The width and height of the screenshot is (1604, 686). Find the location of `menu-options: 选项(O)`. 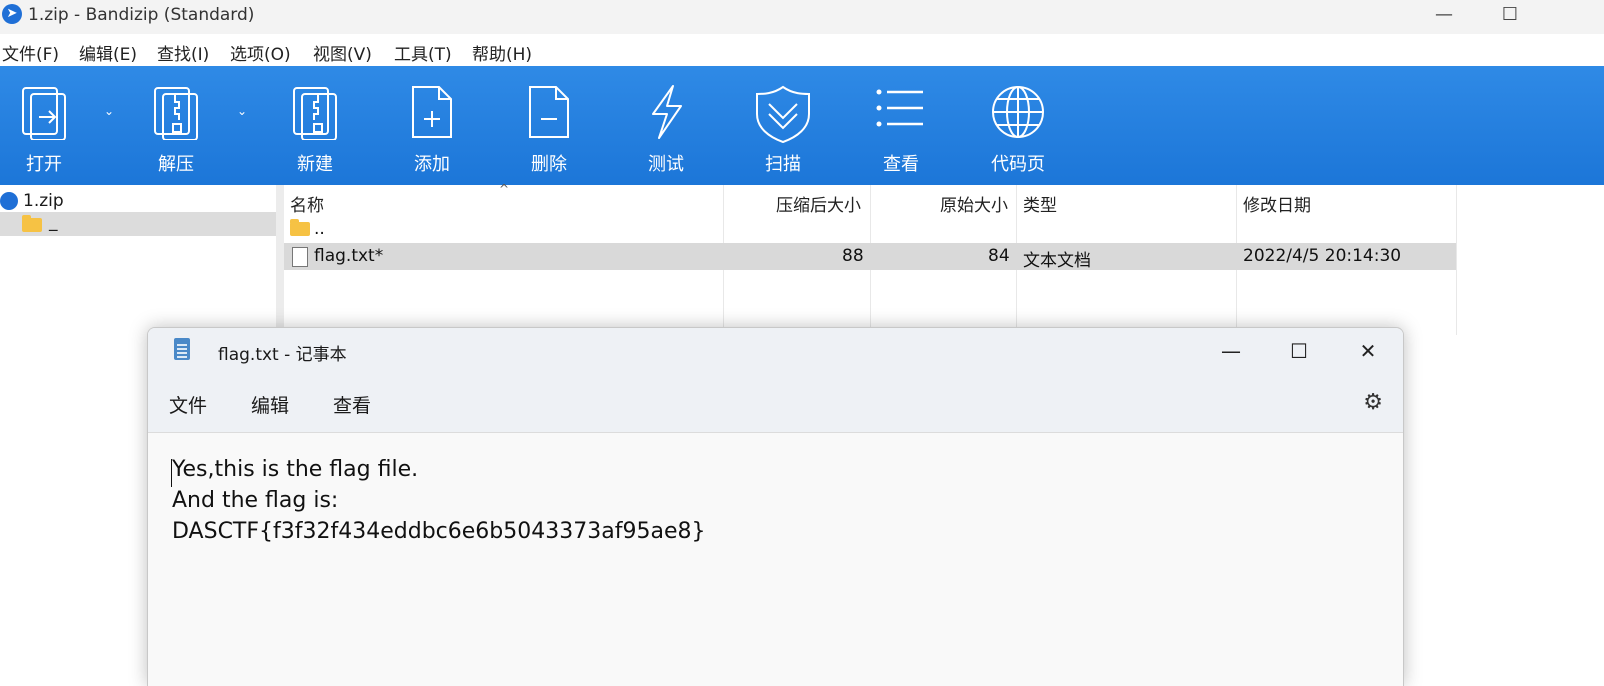

menu-options: 选项(O) is located at coordinates (260, 52).